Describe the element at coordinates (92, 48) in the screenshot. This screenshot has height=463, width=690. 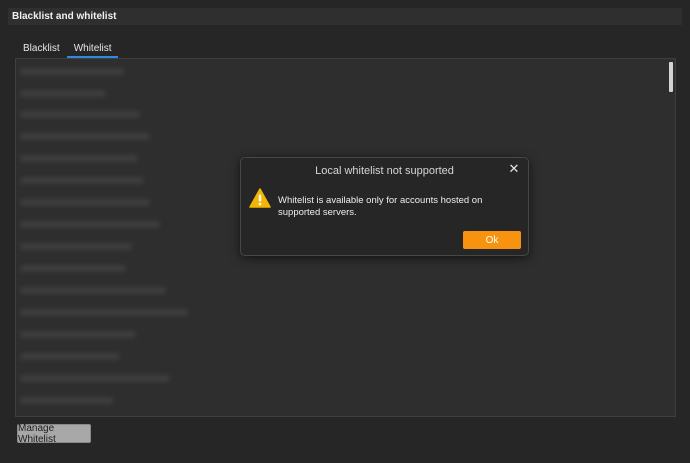
I see `tab-whitelist: Whitelist` at that location.